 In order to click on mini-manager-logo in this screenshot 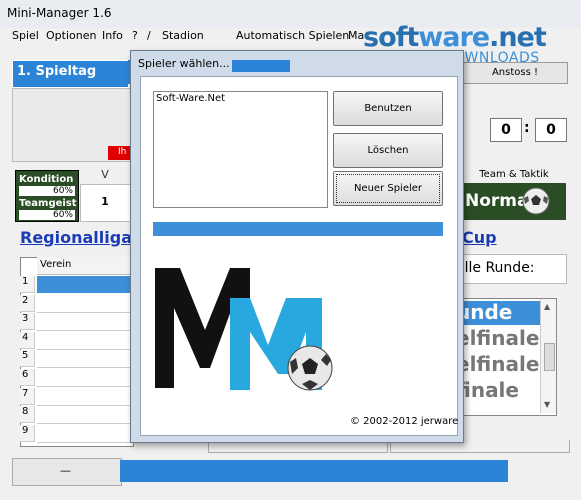, I will do `click(244, 329)`.